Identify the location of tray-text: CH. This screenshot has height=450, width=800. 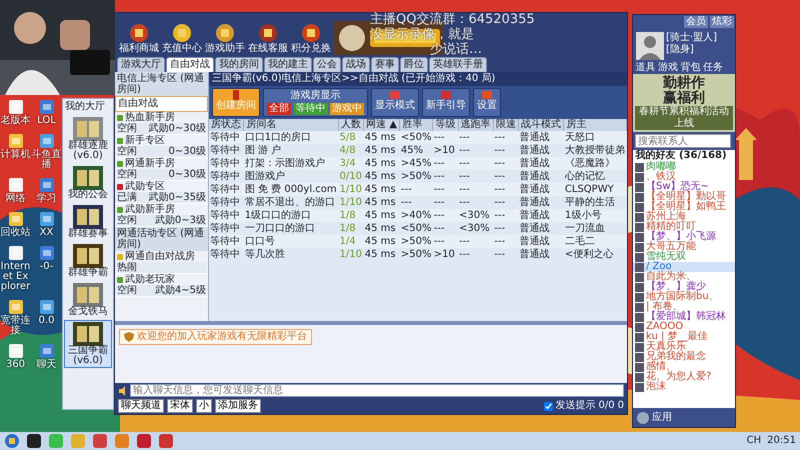
(754, 441).